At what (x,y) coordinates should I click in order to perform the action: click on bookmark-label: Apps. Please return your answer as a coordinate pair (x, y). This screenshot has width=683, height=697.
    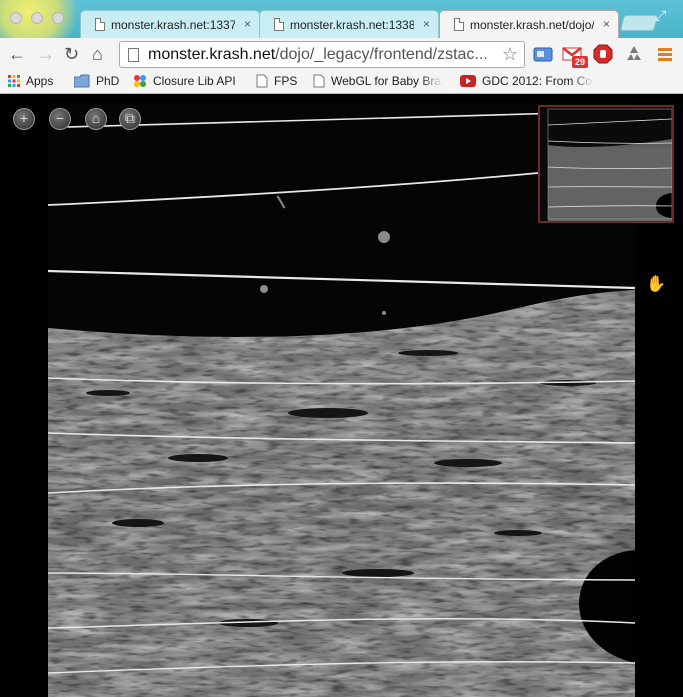
    Looking at the image, I should click on (40, 81).